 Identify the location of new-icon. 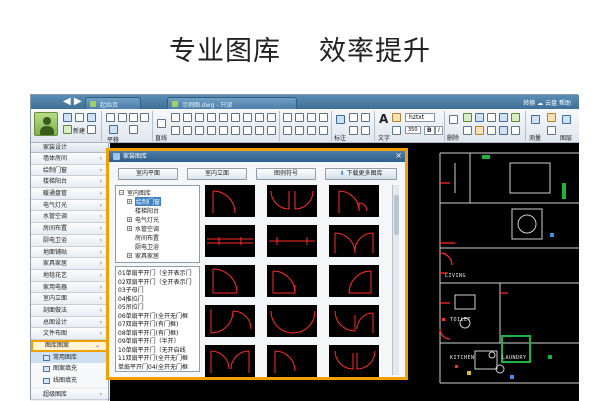
(67, 129).